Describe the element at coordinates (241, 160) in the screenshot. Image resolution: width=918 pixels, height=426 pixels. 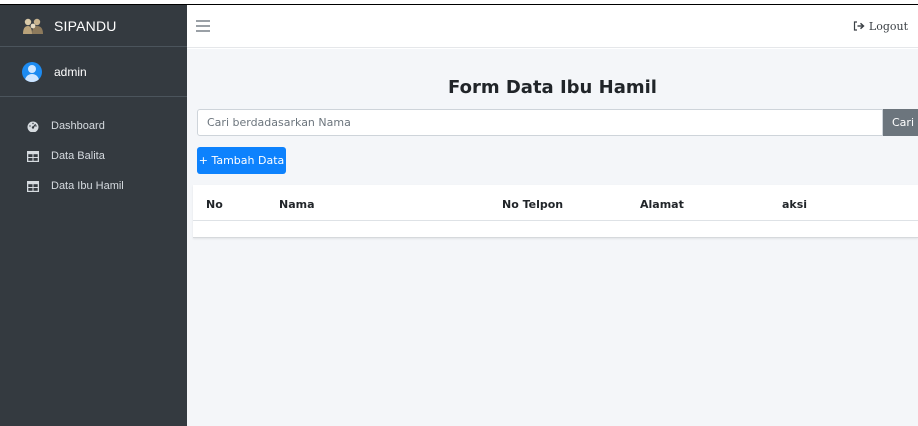
I see `add-data-button: + Tambah Data` at that location.